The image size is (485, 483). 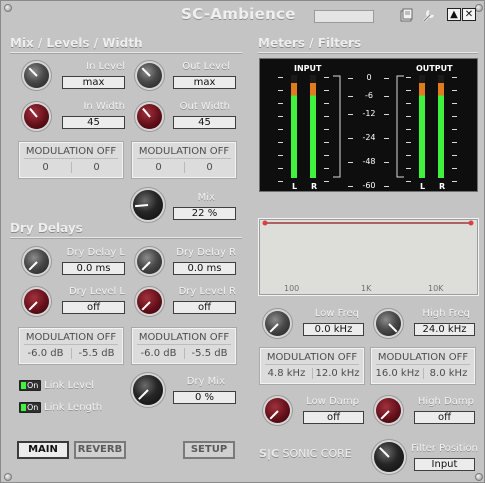 I want to click on window-title: SC-Ambience, so click(x=238, y=14).